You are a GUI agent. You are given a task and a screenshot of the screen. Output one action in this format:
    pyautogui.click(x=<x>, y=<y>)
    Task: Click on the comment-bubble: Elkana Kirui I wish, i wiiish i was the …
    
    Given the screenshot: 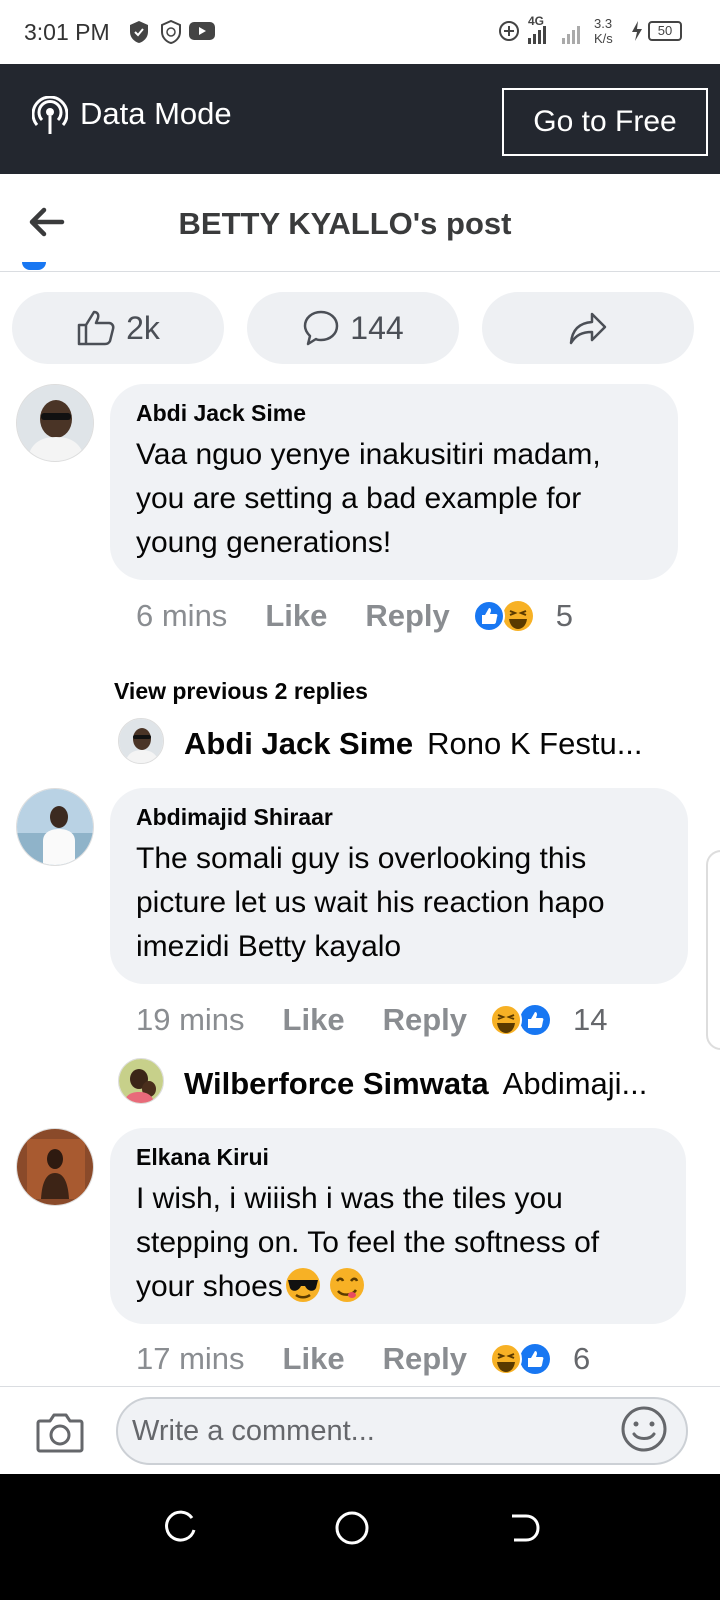 What is the action you would take?
    pyautogui.click(x=398, y=1226)
    